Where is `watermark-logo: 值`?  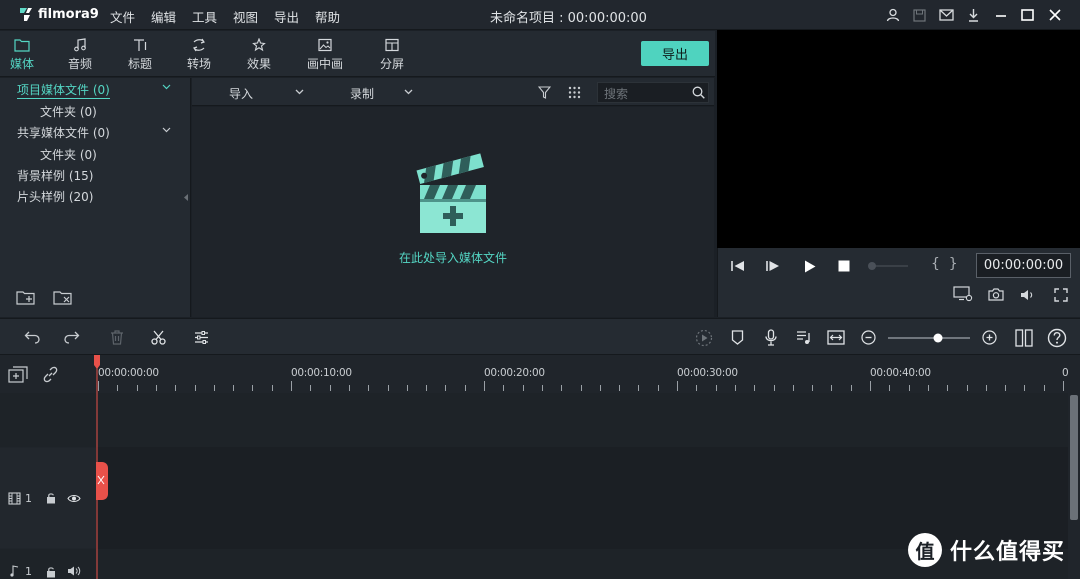
watermark-logo: 值 is located at coordinates (925, 550).